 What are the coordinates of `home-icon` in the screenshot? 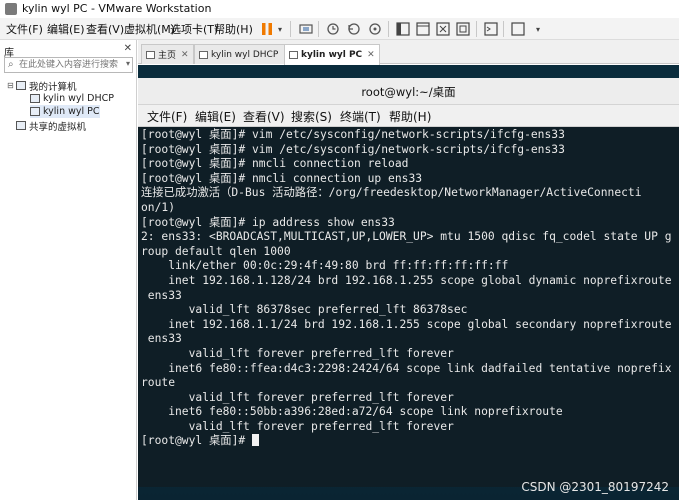 It's located at (150, 54).